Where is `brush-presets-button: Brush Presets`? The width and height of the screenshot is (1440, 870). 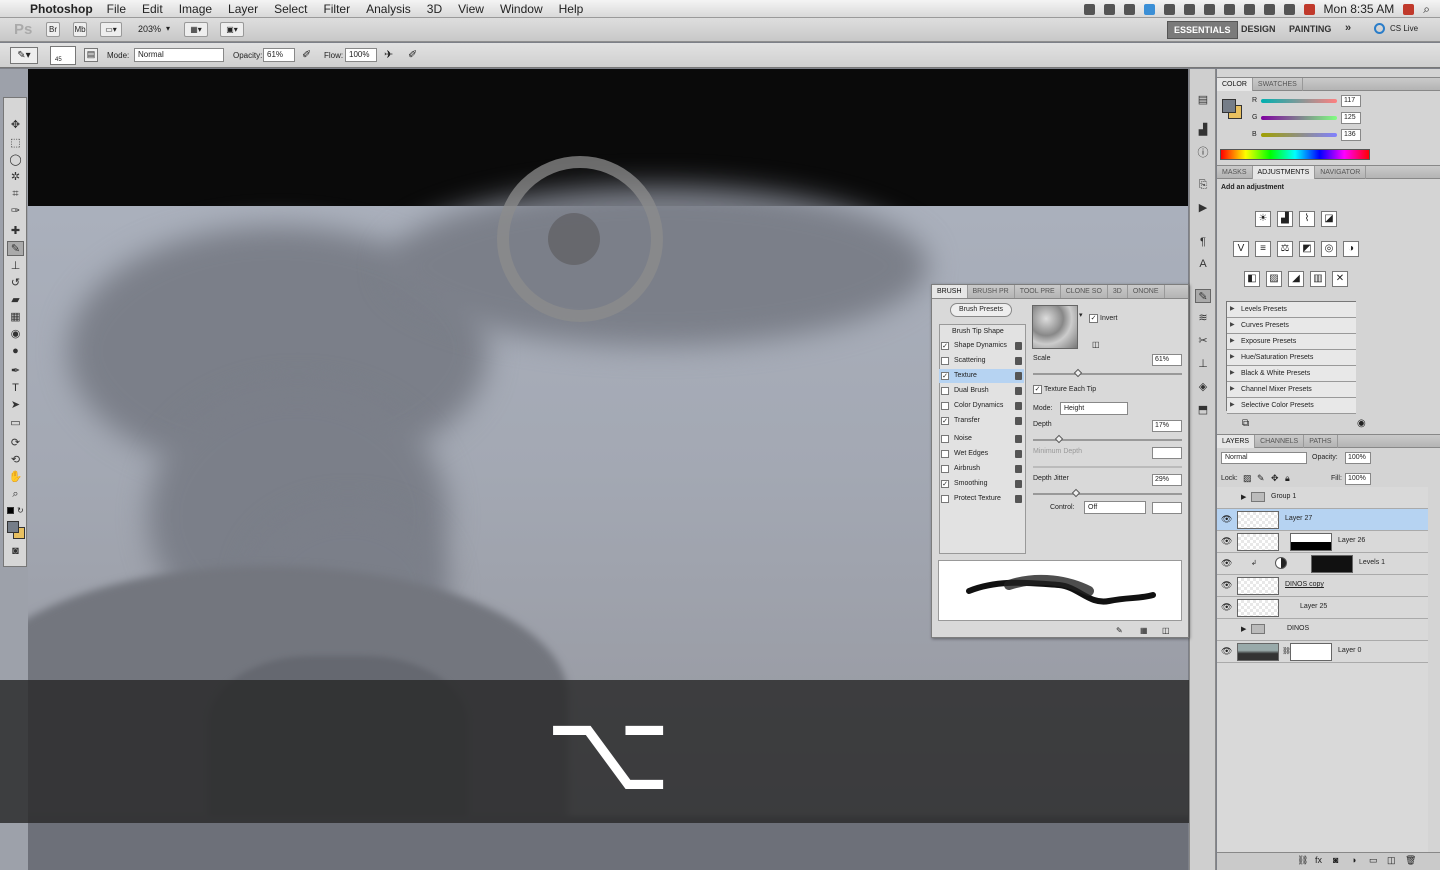
brush-presets-button: Brush Presets is located at coordinates (981, 310).